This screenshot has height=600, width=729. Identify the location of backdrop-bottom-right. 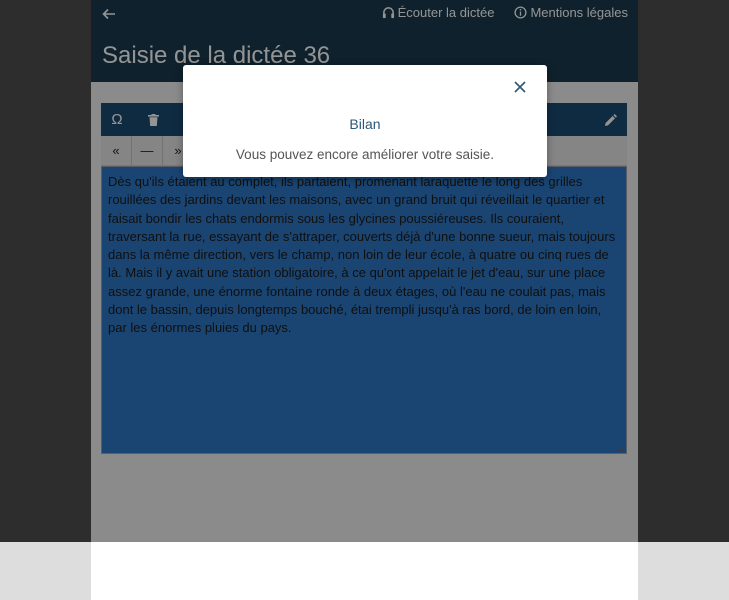
(683, 571).